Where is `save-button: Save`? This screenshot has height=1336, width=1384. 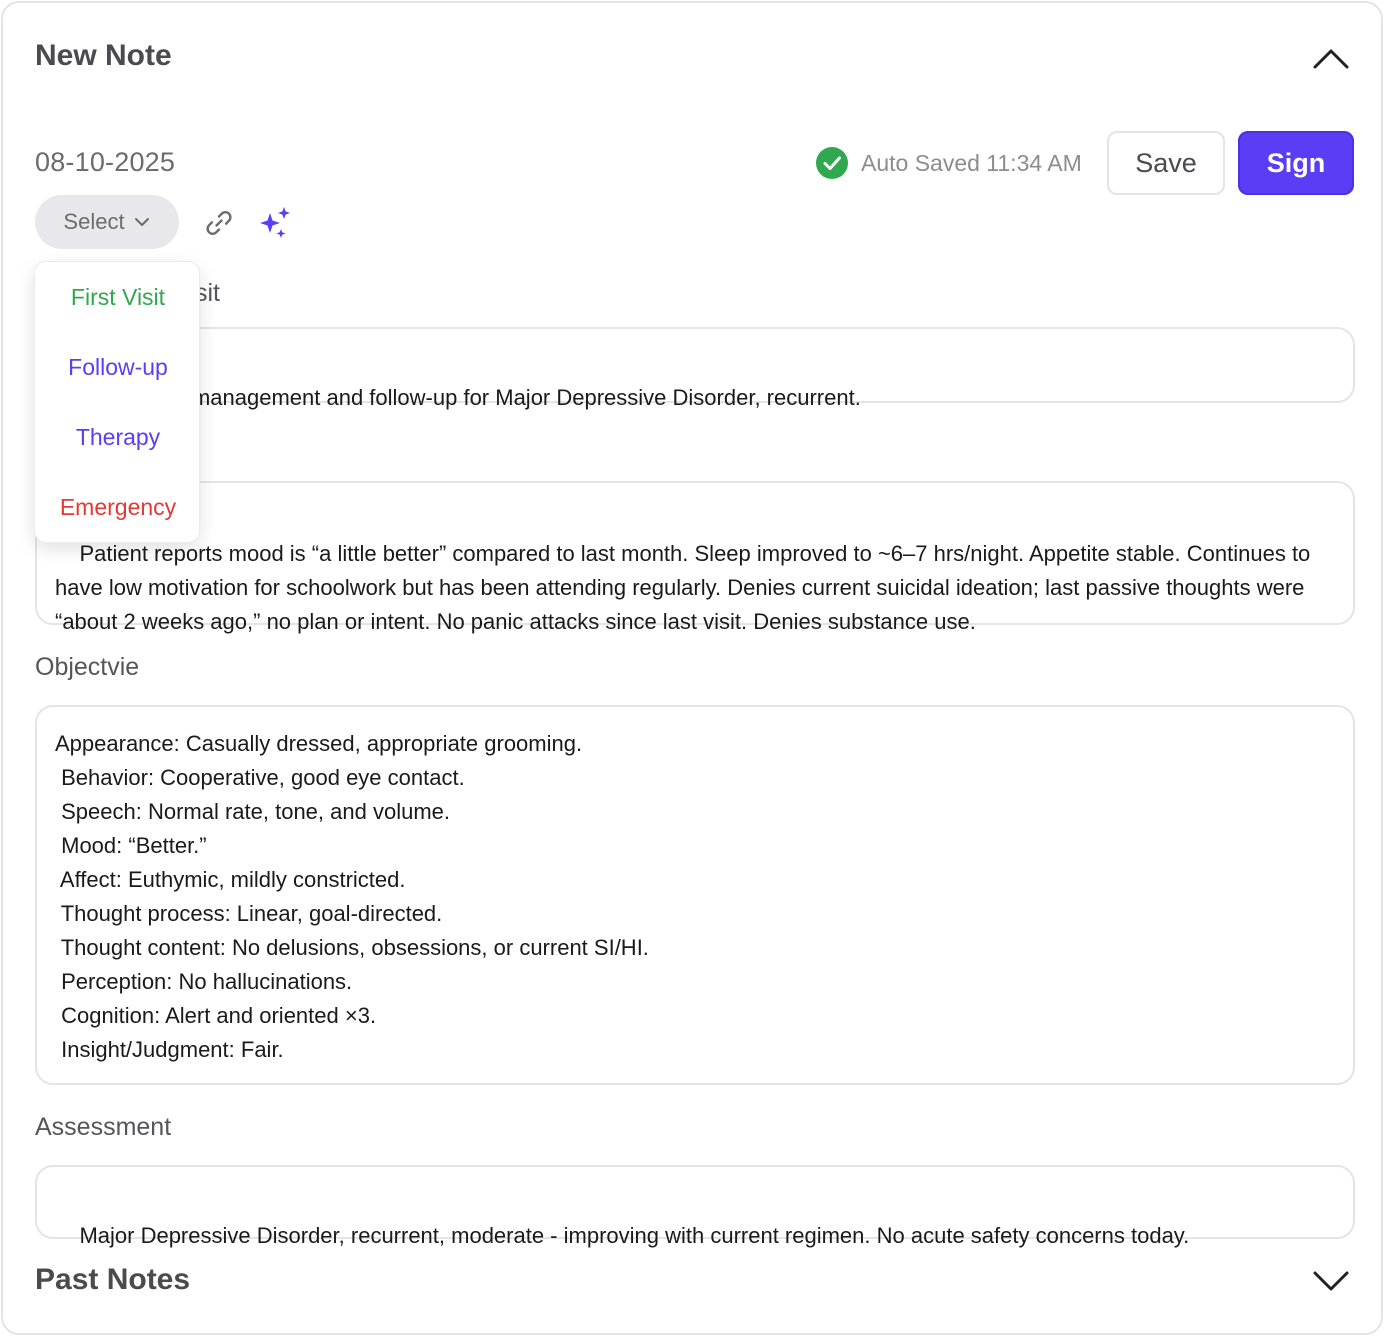
save-button: Save is located at coordinates (1166, 163).